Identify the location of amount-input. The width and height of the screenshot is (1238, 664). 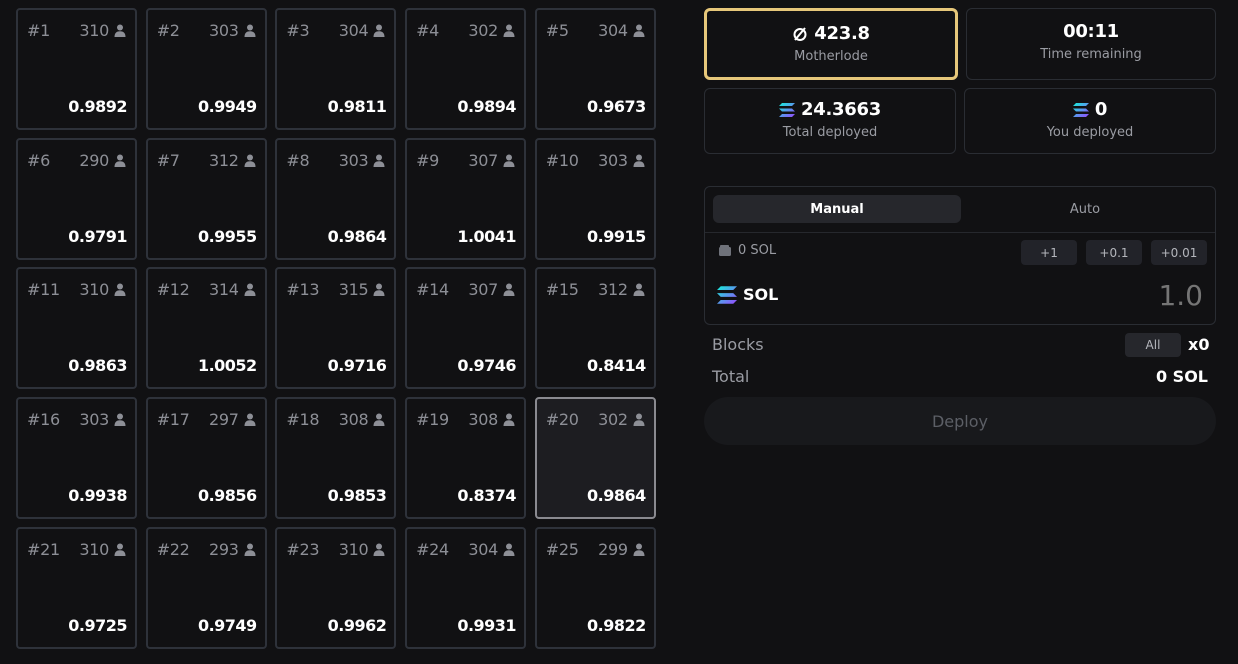
(1103, 295).